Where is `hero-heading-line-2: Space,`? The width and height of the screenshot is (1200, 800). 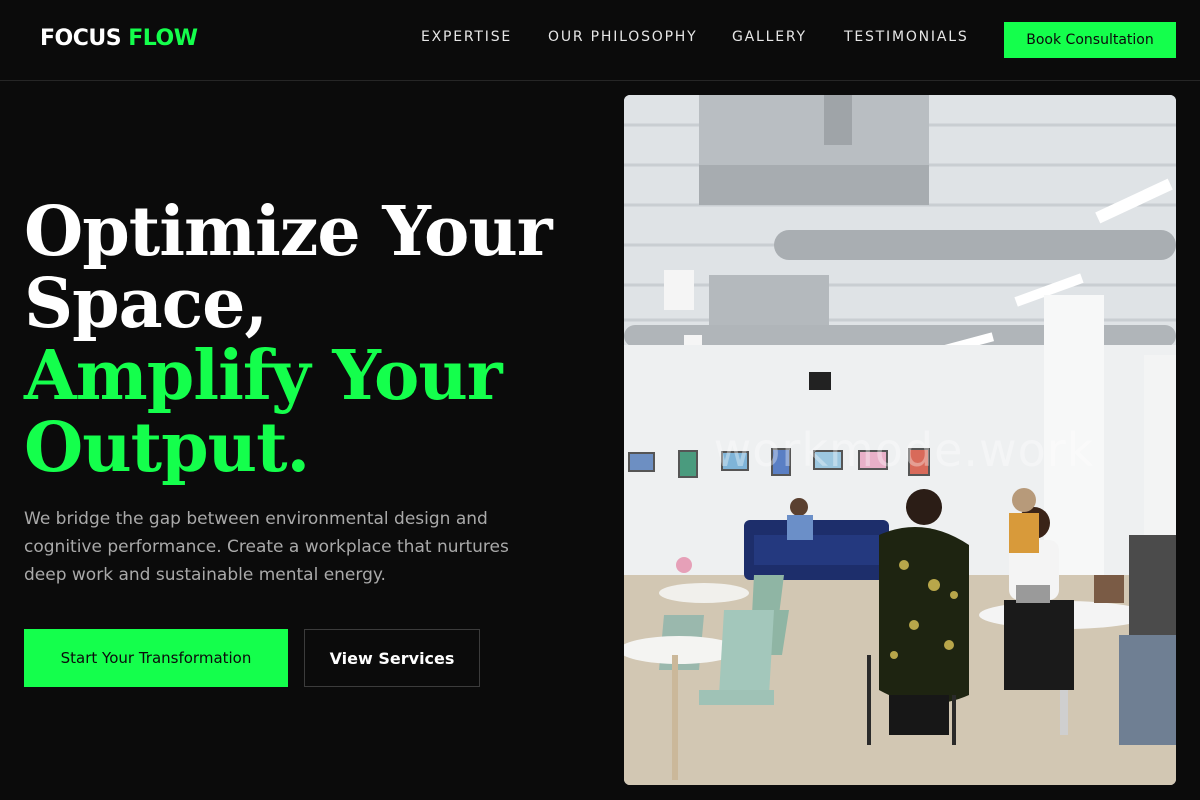
hero-heading-line-2: Space, is located at coordinates (146, 304).